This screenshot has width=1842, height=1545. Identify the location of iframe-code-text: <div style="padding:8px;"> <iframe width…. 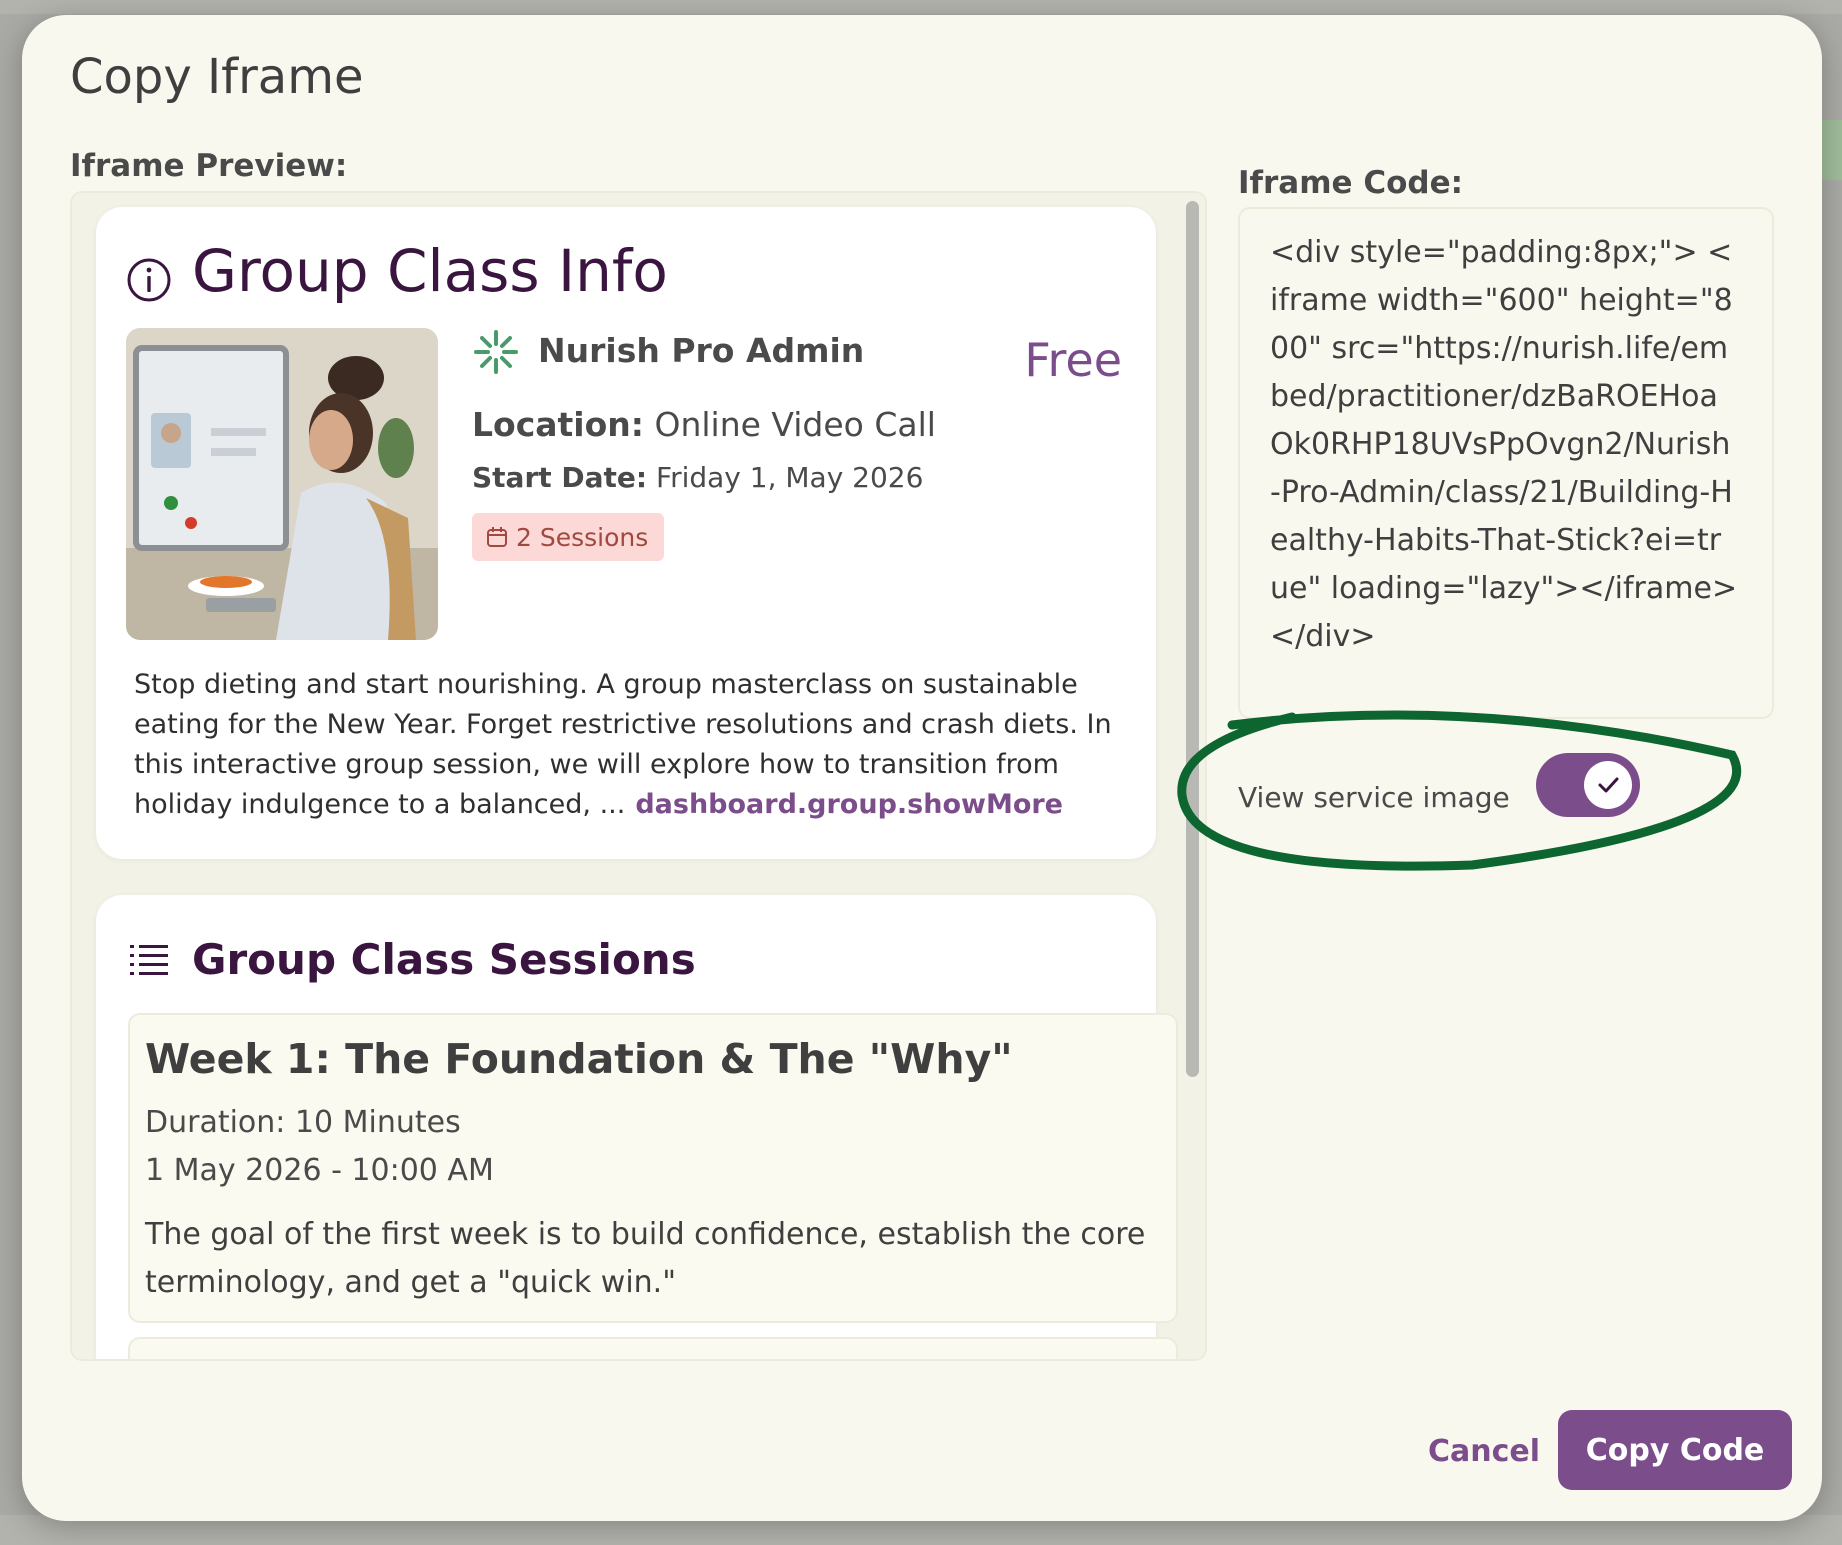
(1505, 445).